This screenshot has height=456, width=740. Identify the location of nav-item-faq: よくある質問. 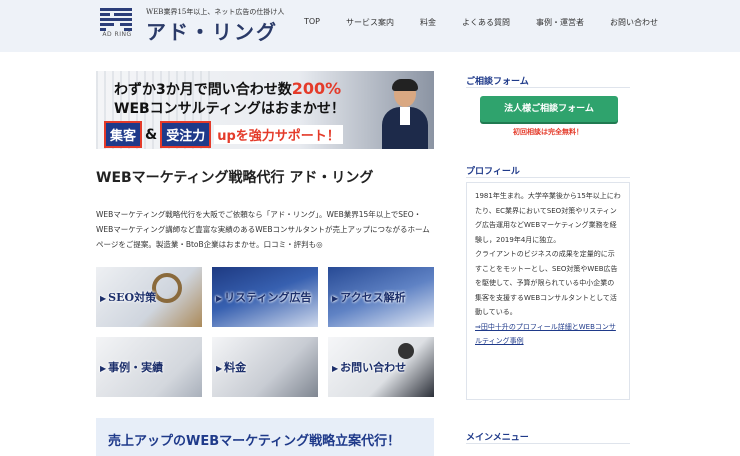
(486, 22).